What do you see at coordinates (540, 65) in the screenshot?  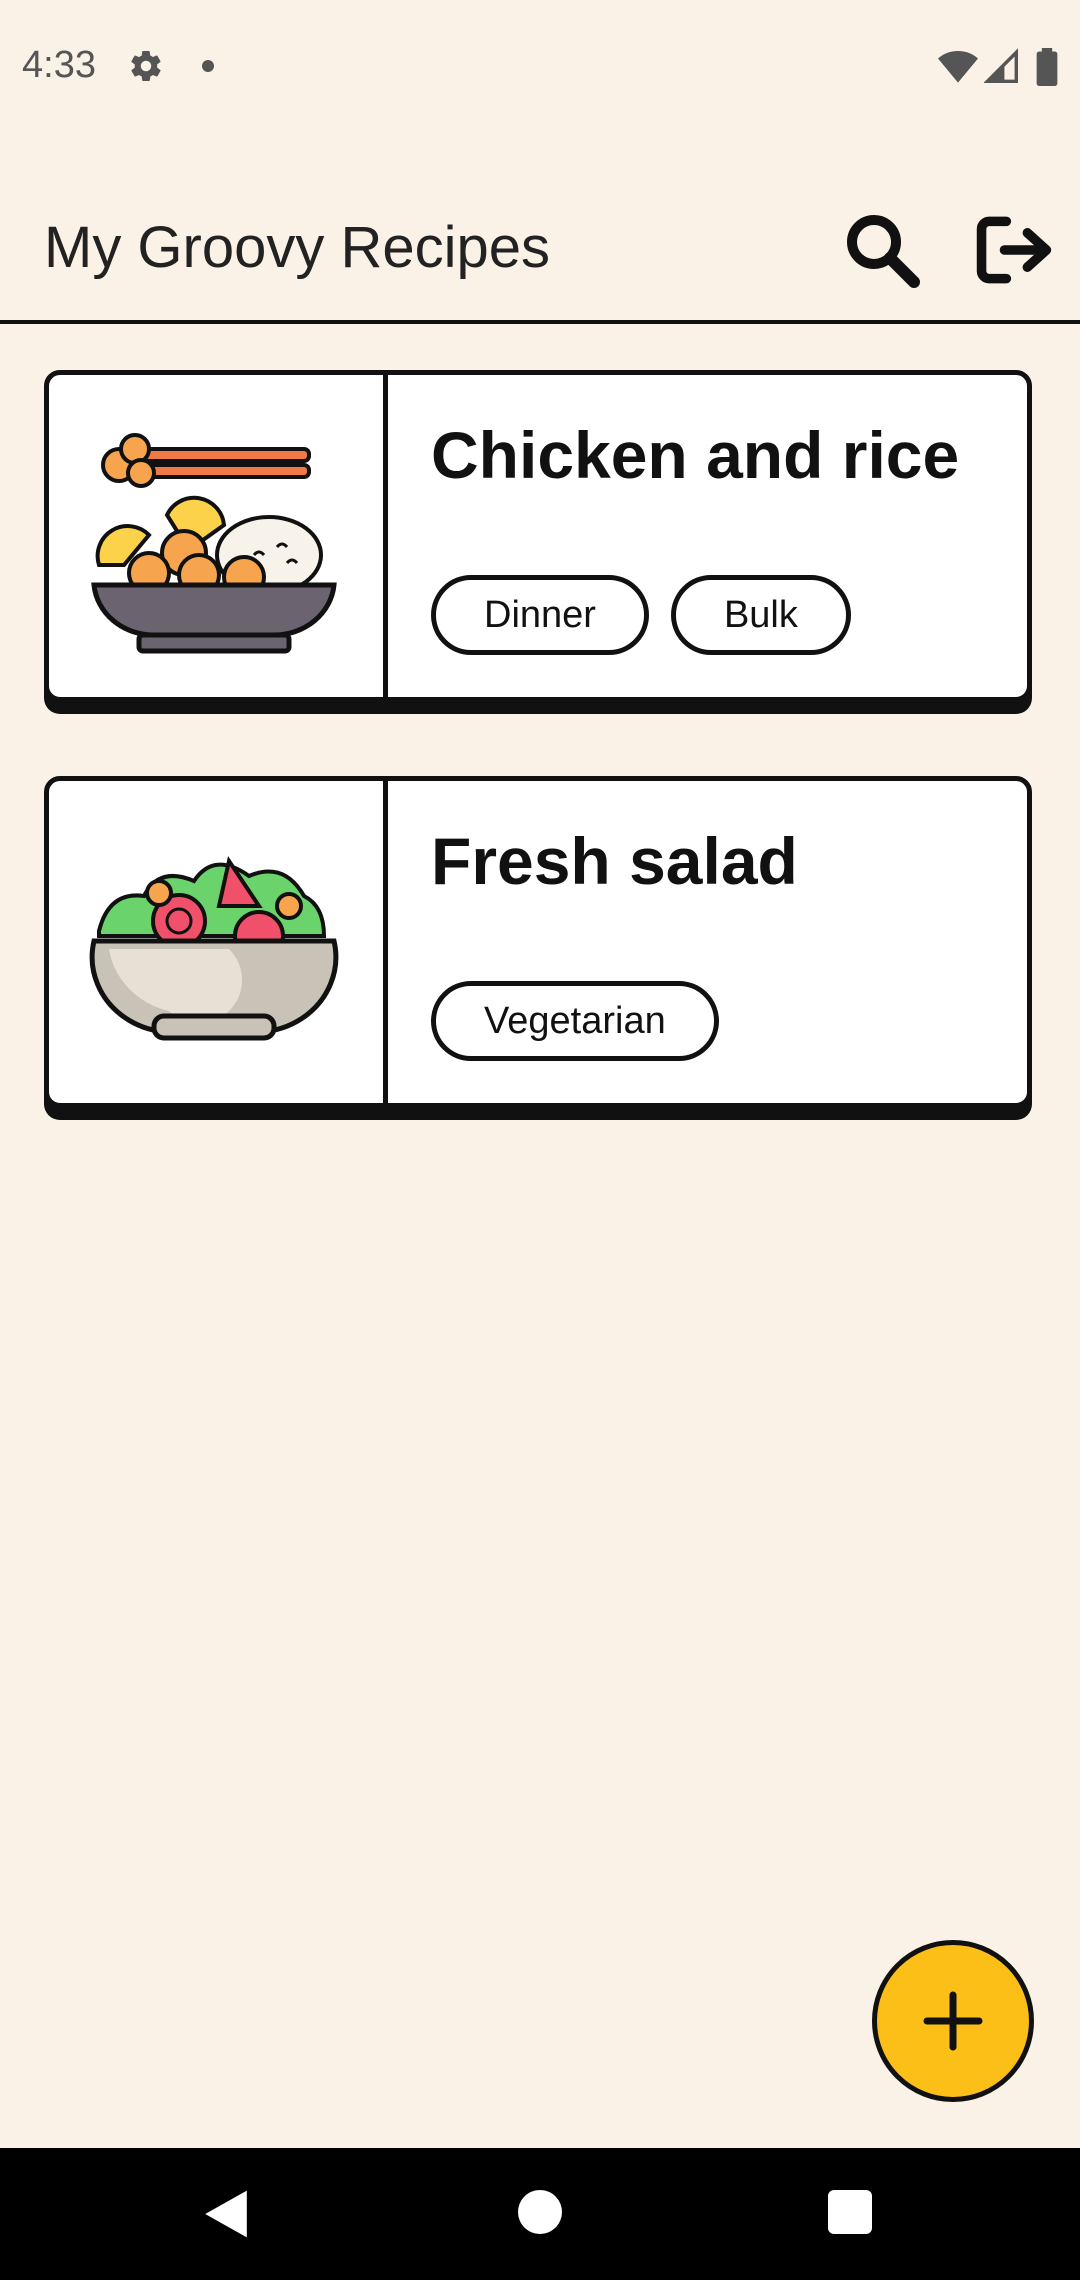 I see `status-bar: 4:33` at bounding box center [540, 65].